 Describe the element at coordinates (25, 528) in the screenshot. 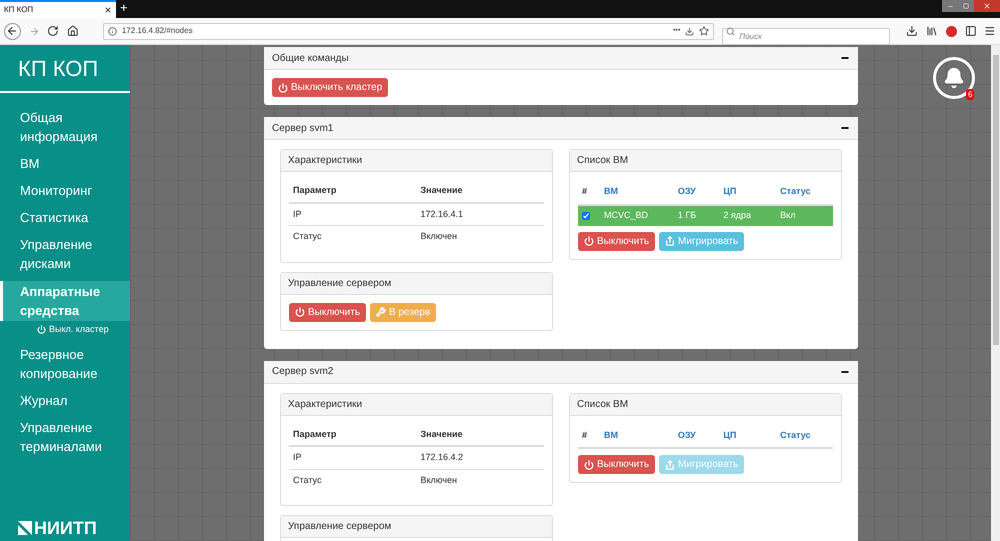

I see `logo-icon` at that location.